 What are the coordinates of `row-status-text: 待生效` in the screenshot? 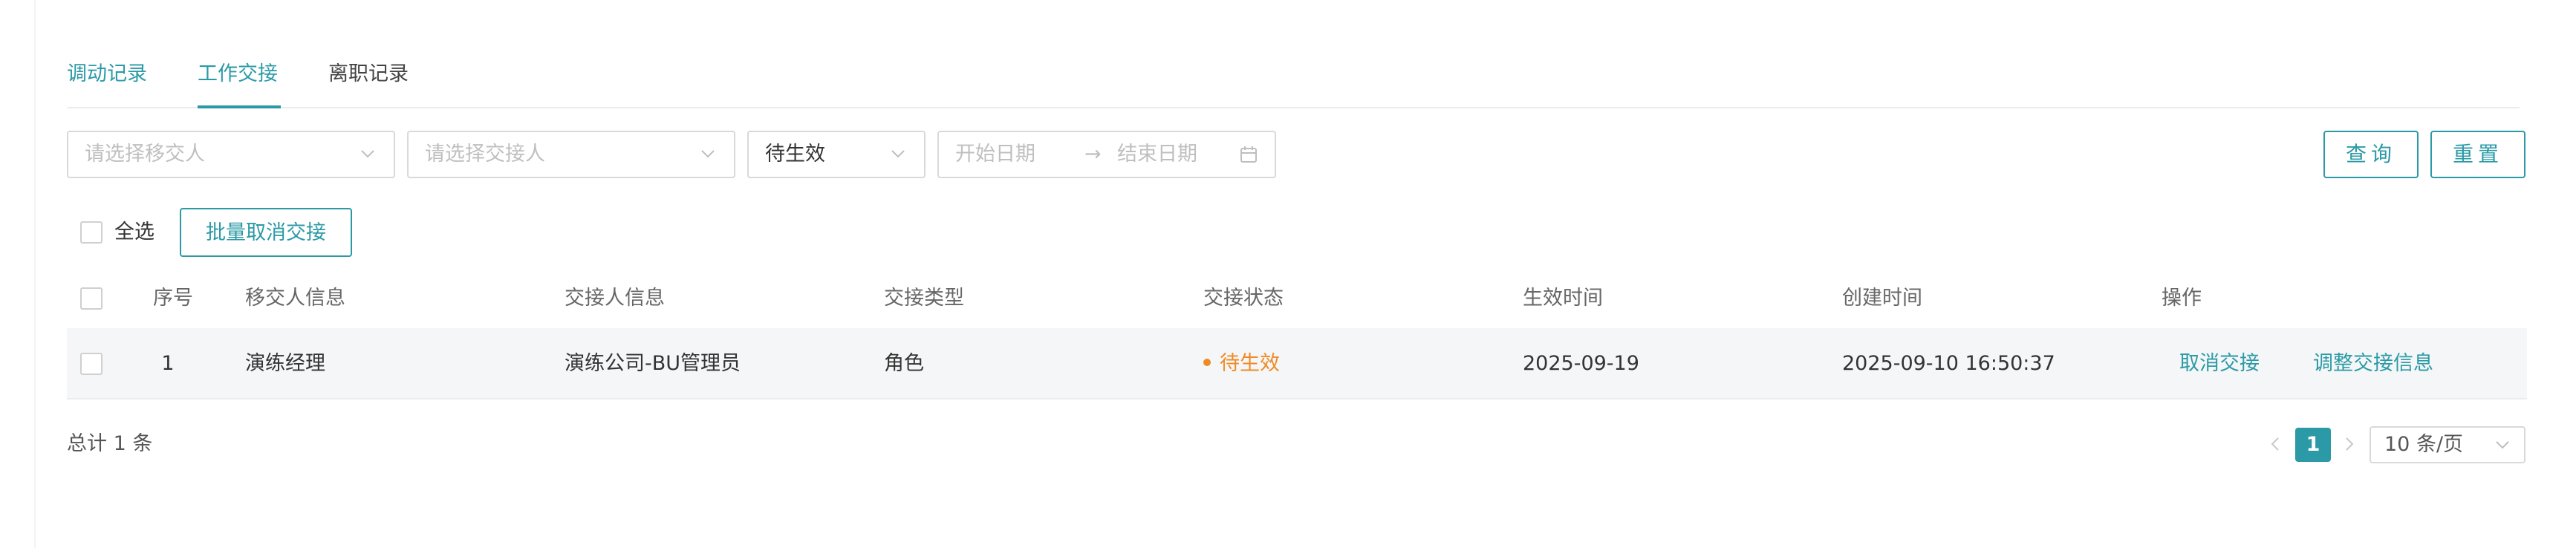 It's located at (1250, 364).